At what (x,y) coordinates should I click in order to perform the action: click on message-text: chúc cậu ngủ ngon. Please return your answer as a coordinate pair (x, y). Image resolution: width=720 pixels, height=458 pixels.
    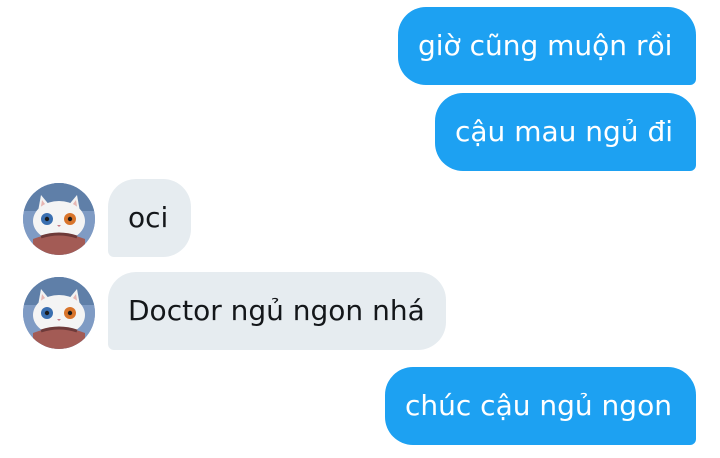
    Looking at the image, I should click on (538, 405).